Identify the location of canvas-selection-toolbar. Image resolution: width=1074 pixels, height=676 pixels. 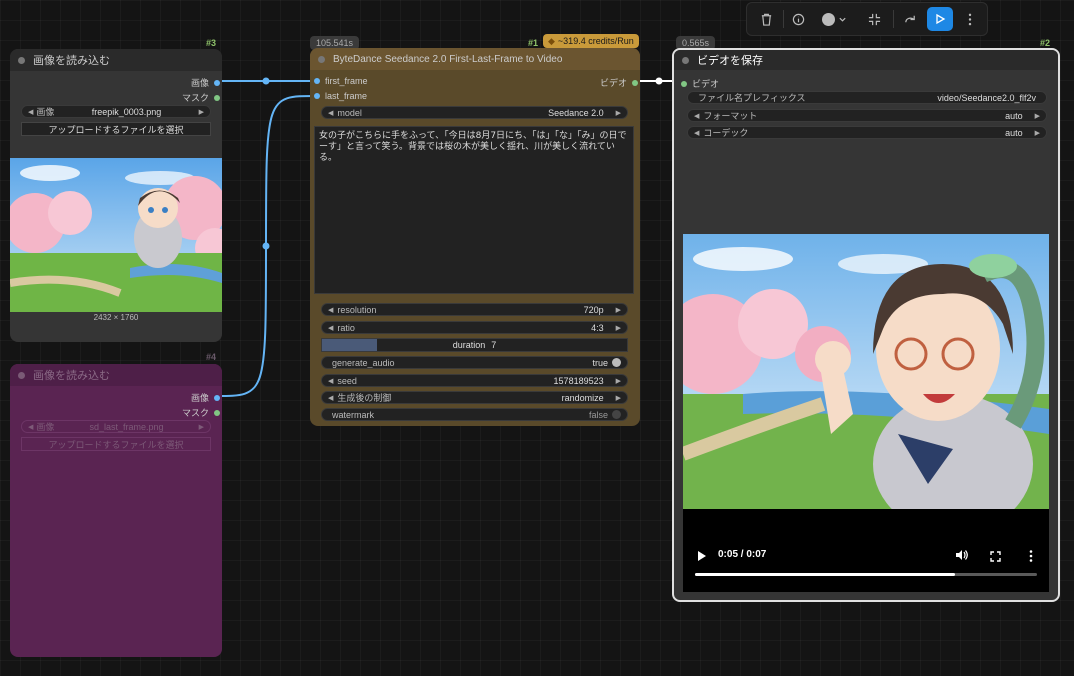
(867, 19).